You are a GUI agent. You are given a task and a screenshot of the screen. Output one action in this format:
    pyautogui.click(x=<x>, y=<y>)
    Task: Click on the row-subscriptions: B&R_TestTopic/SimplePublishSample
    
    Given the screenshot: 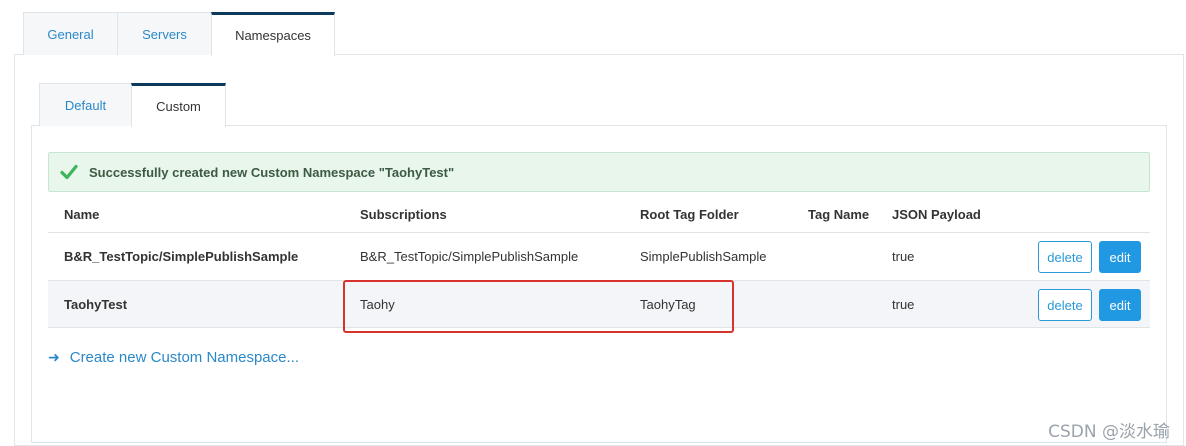 What is the action you would take?
    pyautogui.click(x=469, y=256)
    